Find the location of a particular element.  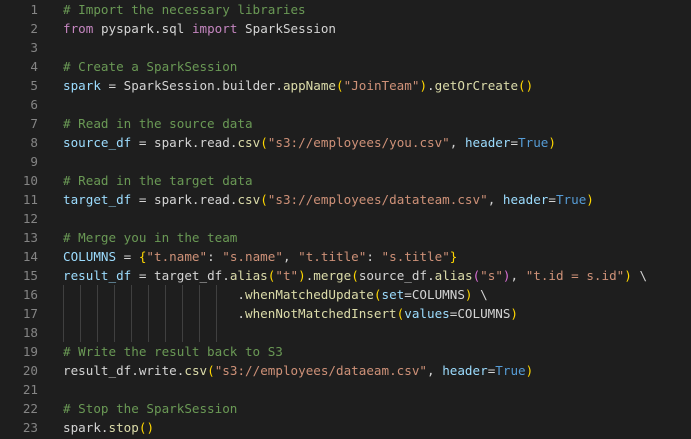

code-line: 6 is located at coordinates (345, 104).